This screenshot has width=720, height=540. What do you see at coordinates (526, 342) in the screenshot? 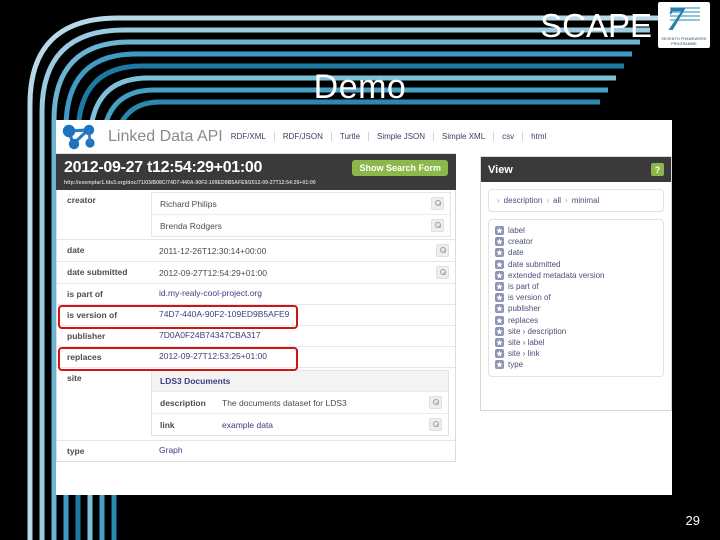
I see `view-property-label: site › label` at bounding box center [526, 342].